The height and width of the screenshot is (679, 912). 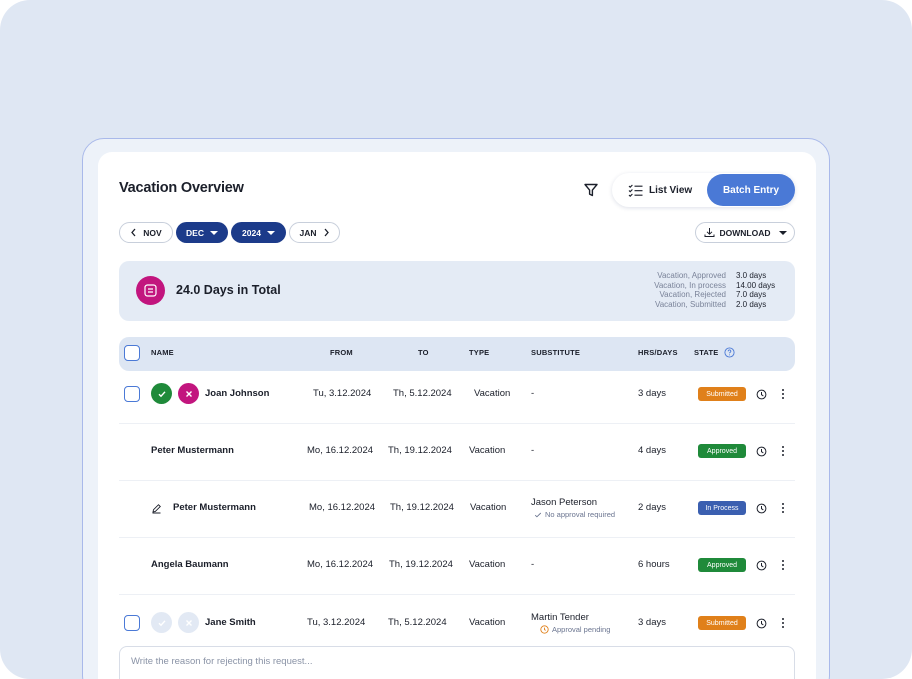 I want to click on approval-note: No approval required, so click(x=574, y=514).